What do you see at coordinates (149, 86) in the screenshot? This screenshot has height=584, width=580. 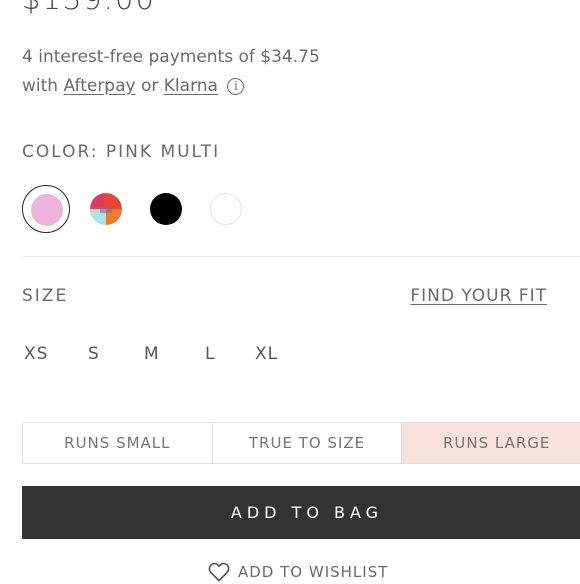 I see `or-text: or` at bounding box center [149, 86].